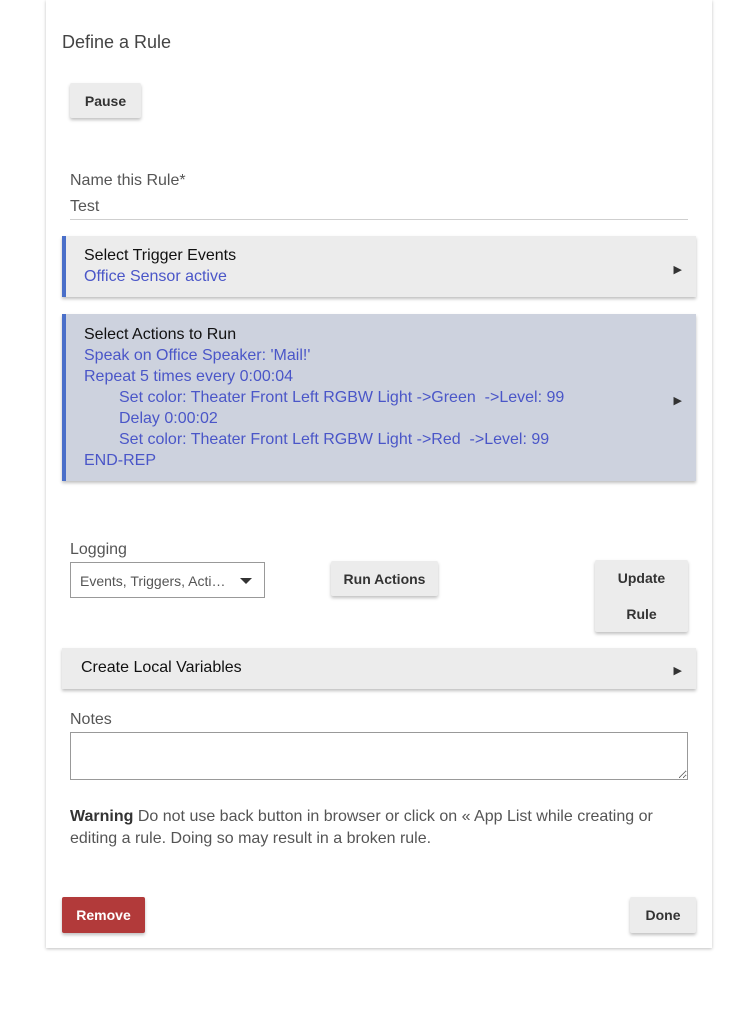 This screenshot has width=742, height=1026. I want to click on action-line: Speak on Office Speaker: 'Mail!', so click(197, 355).